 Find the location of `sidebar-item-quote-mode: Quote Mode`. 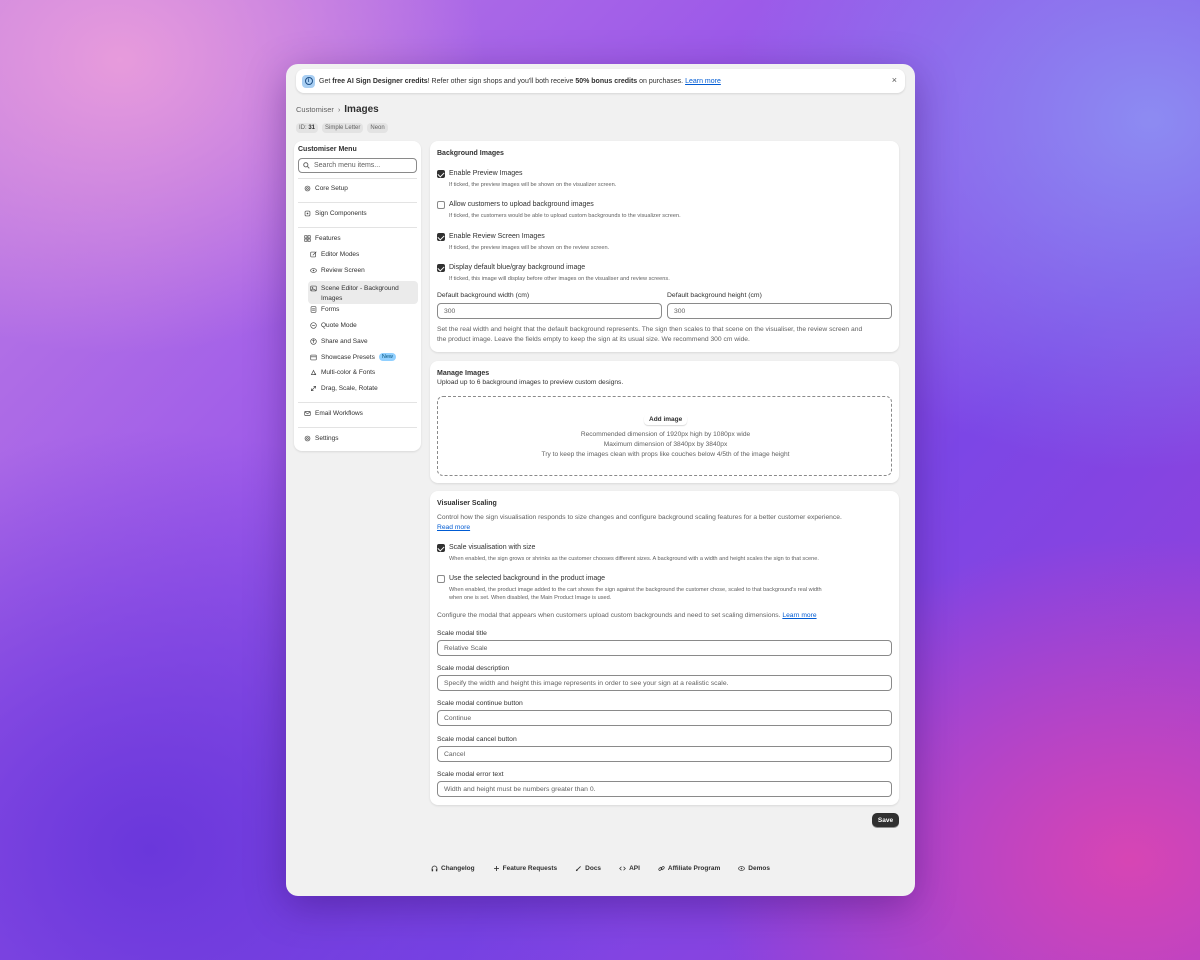

sidebar-item-quote-mode: Quote Mode is located at coordinates (333, 325).